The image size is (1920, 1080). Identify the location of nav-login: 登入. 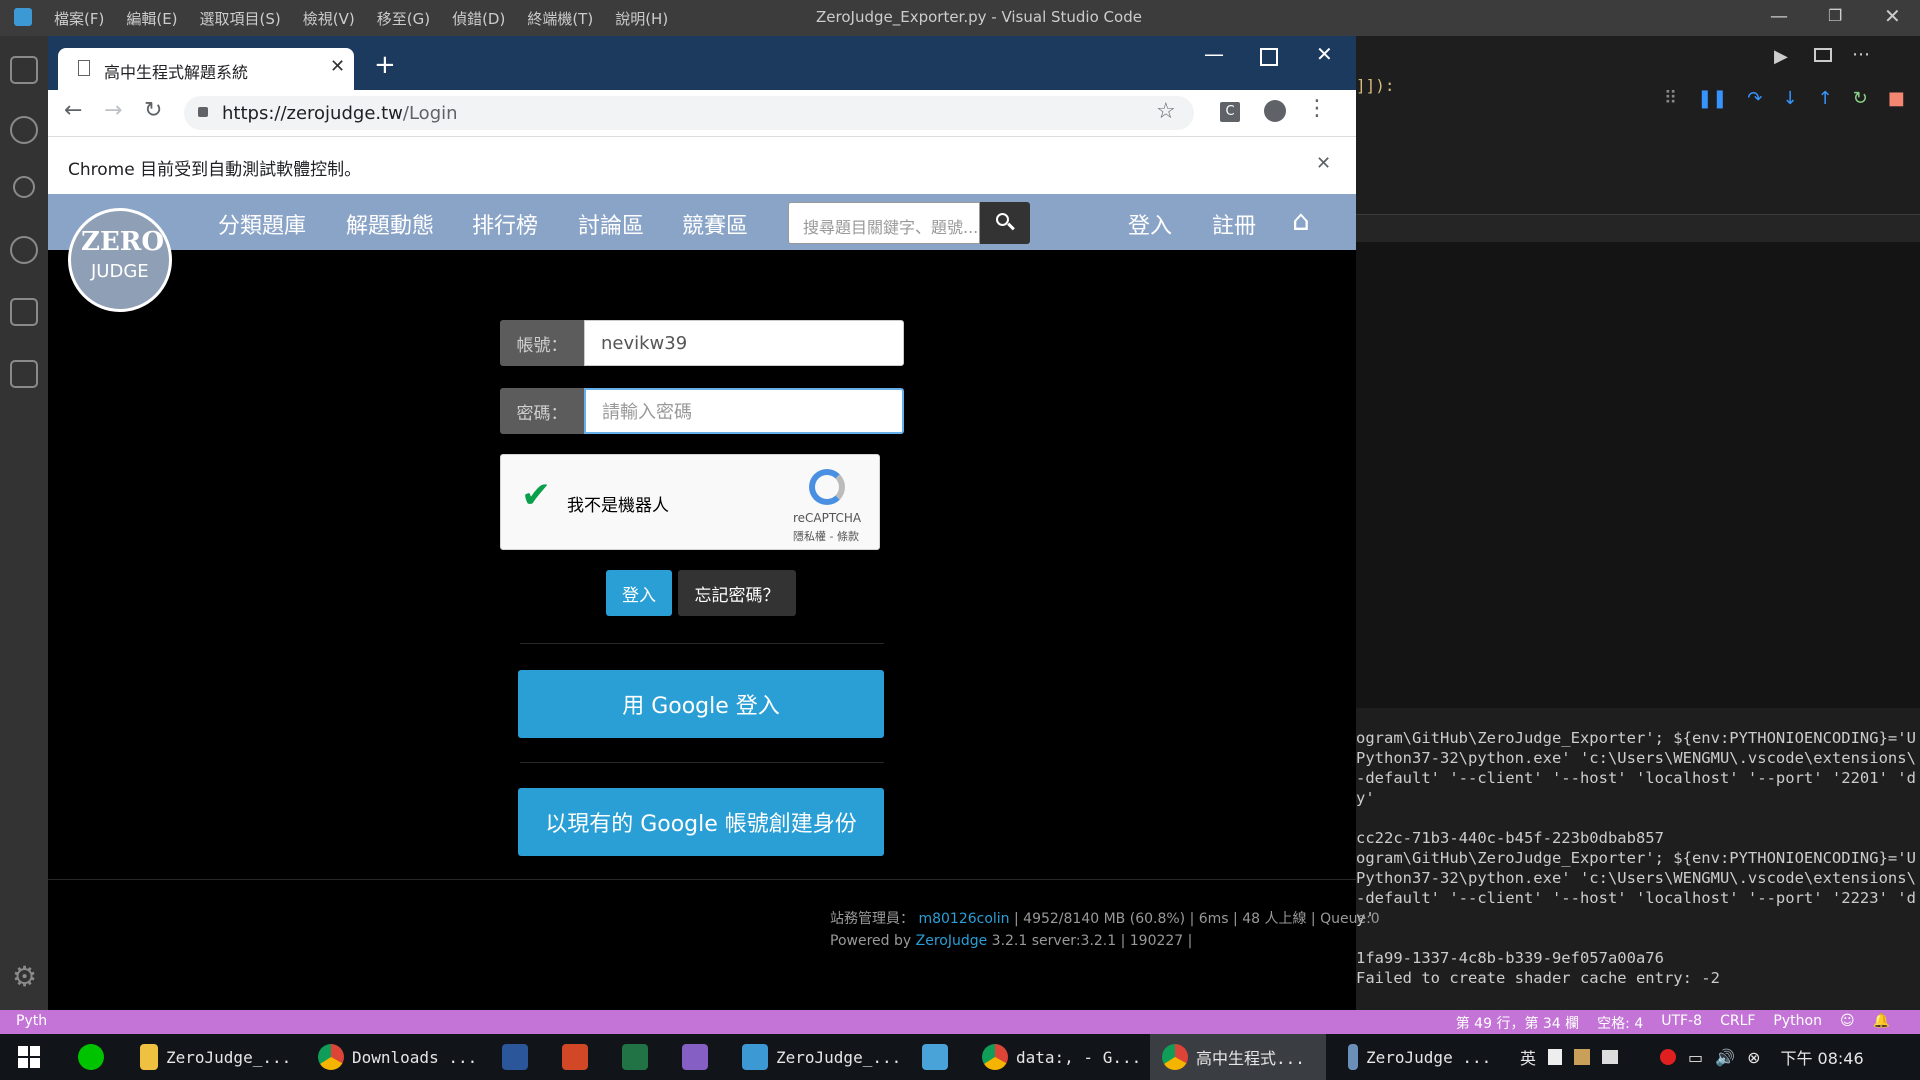
(1150, 224).